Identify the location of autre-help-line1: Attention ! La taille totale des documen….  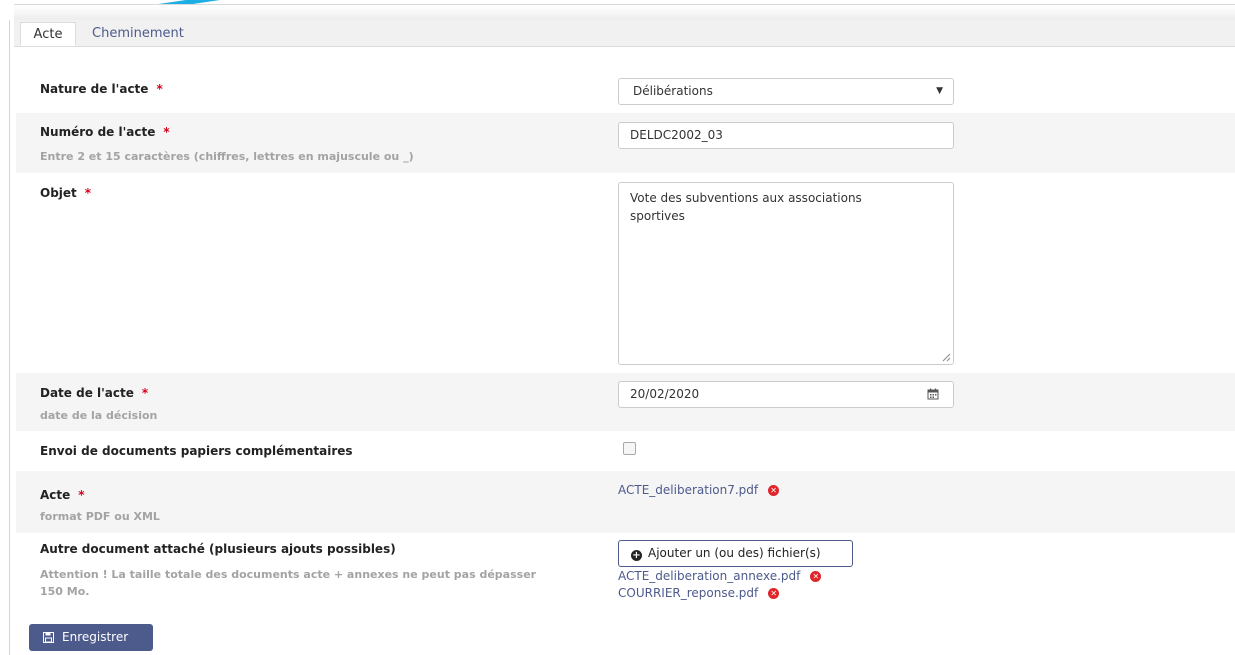
(288, 574).